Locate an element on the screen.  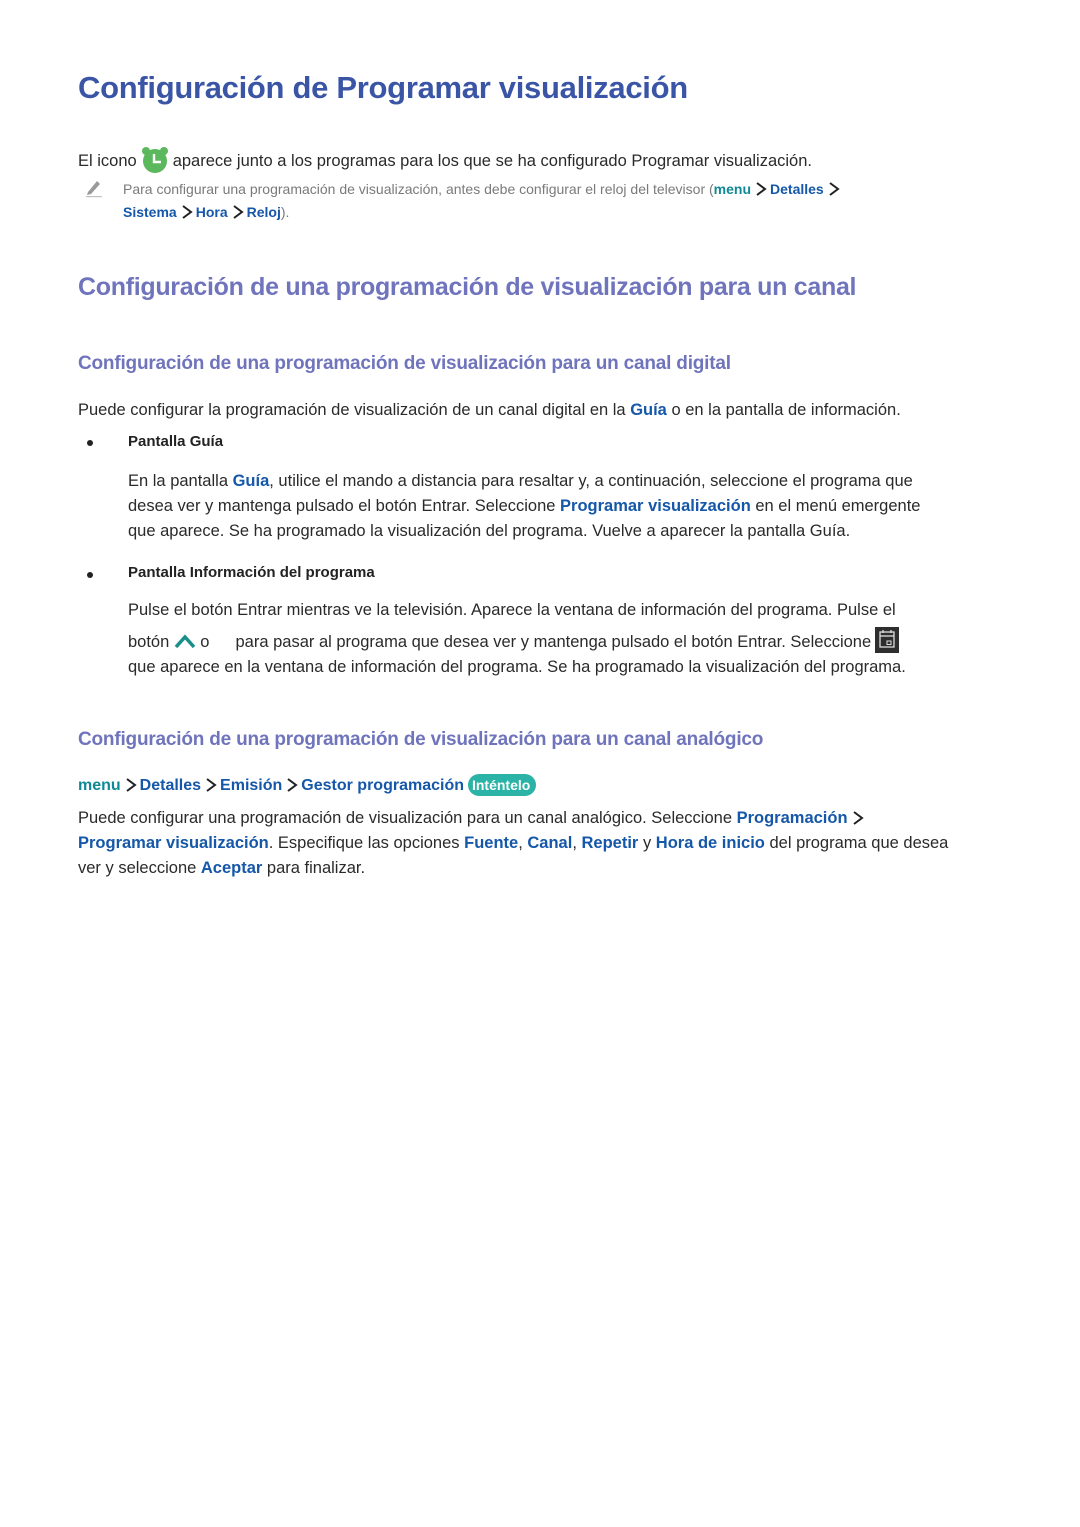
text: o is located at coordinates (205, 642).